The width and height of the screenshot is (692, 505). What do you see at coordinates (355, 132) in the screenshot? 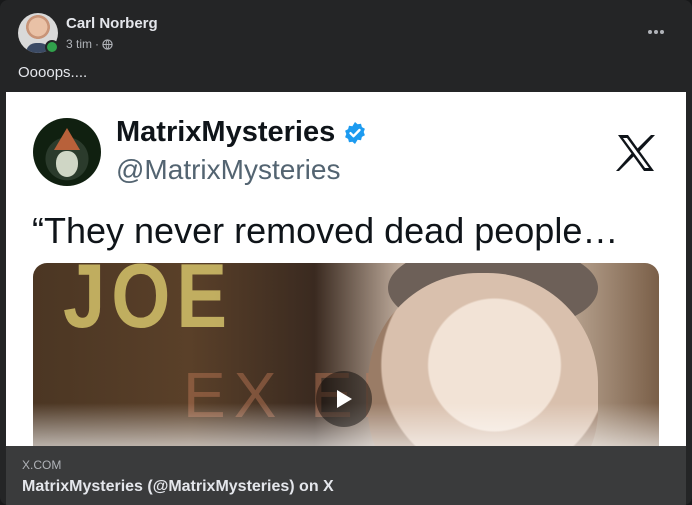
I see `verified-badge-icon` at bounding box center [355, 132].